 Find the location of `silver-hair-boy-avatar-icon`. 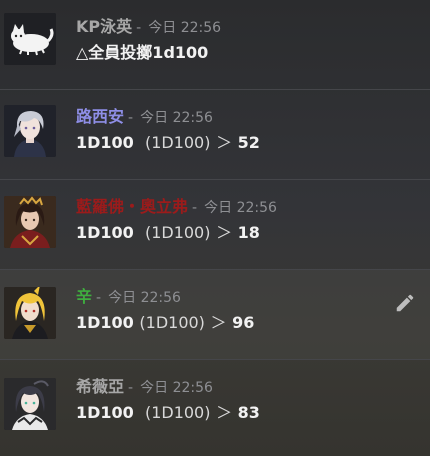

silver-hair-boy-avatar-icon is located at coordinates (30, 131).